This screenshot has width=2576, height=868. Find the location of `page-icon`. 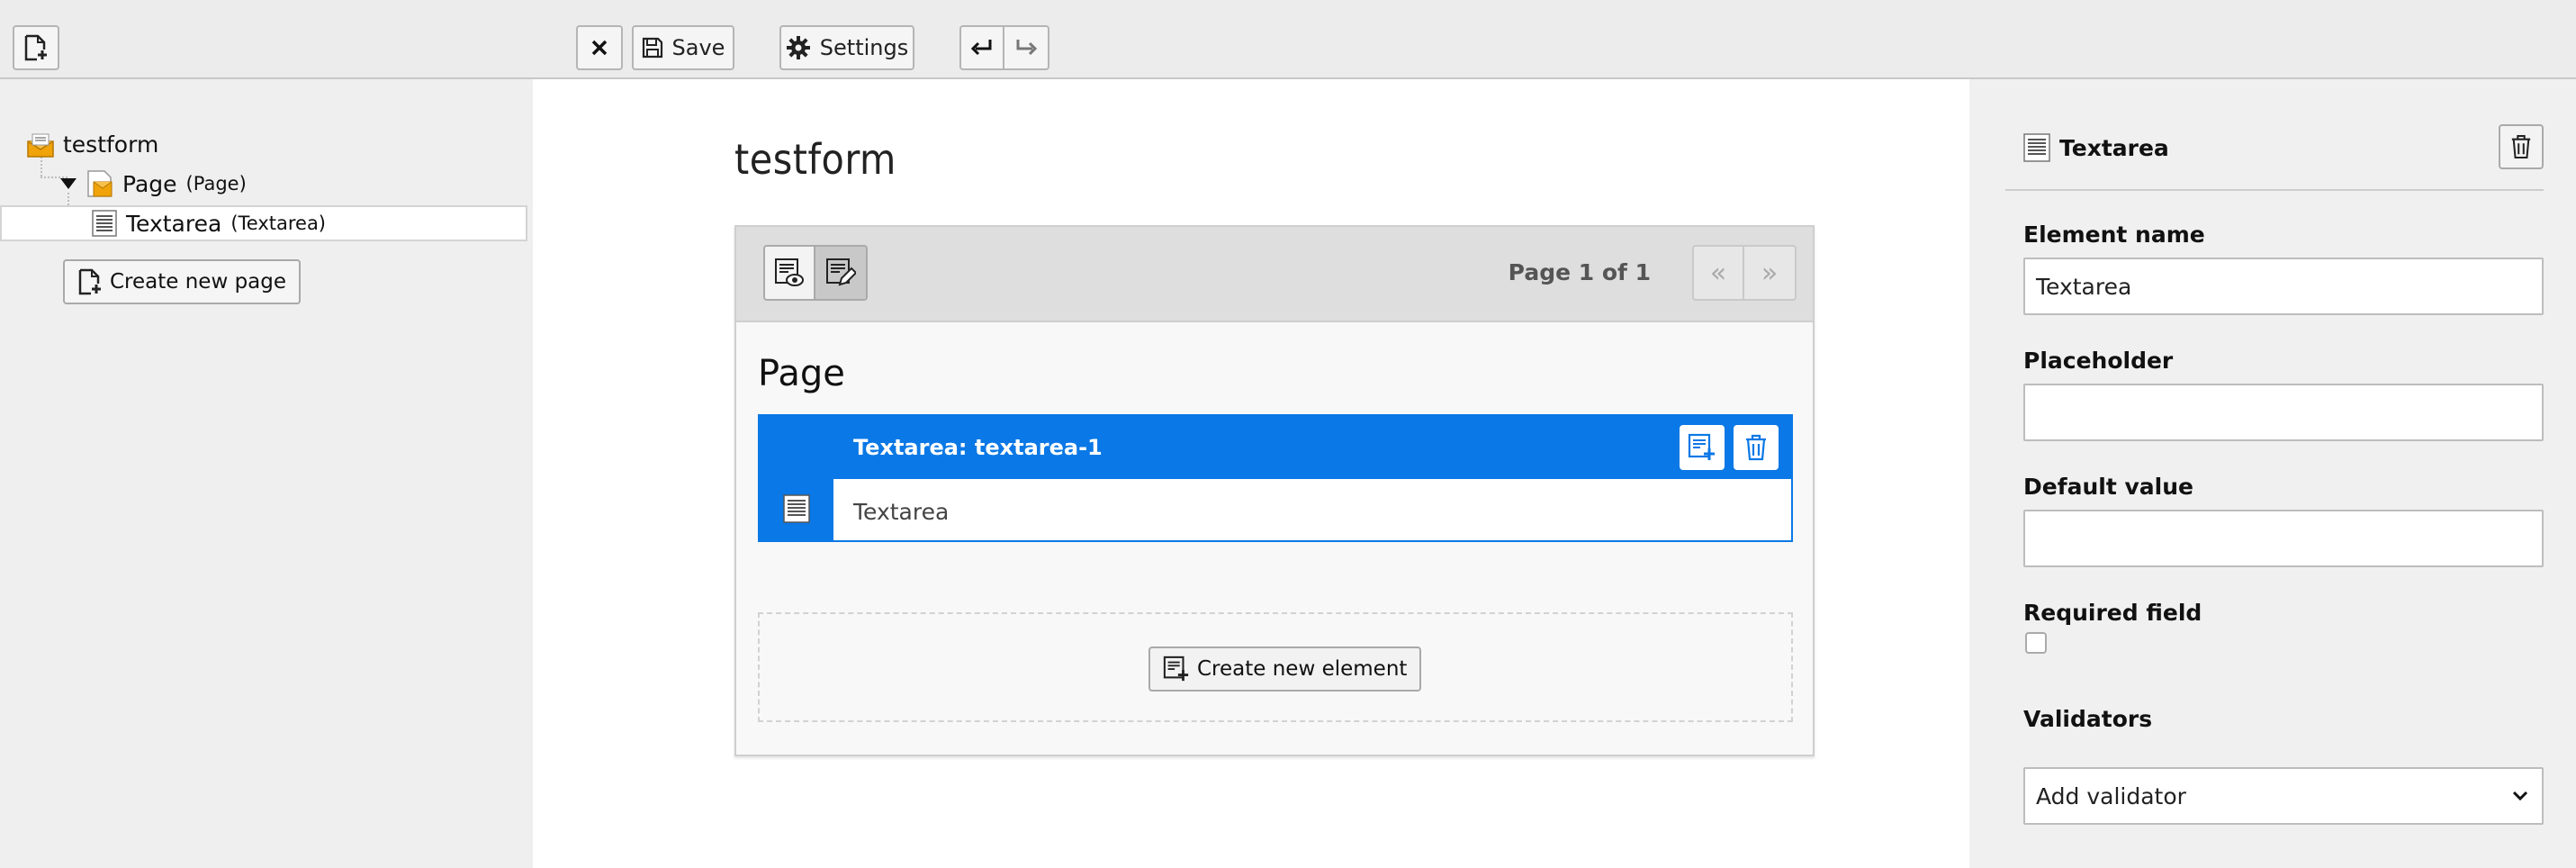

page-icon is located at coordinates (99, 183).